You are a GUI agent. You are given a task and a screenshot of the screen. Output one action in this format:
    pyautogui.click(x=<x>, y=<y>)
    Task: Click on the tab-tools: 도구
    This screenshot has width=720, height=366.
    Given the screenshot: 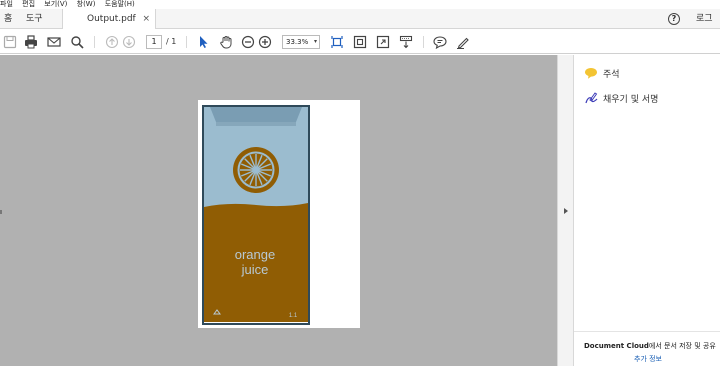 What is the action you would take?
    pyautogui.click(x=34, y=19)
    